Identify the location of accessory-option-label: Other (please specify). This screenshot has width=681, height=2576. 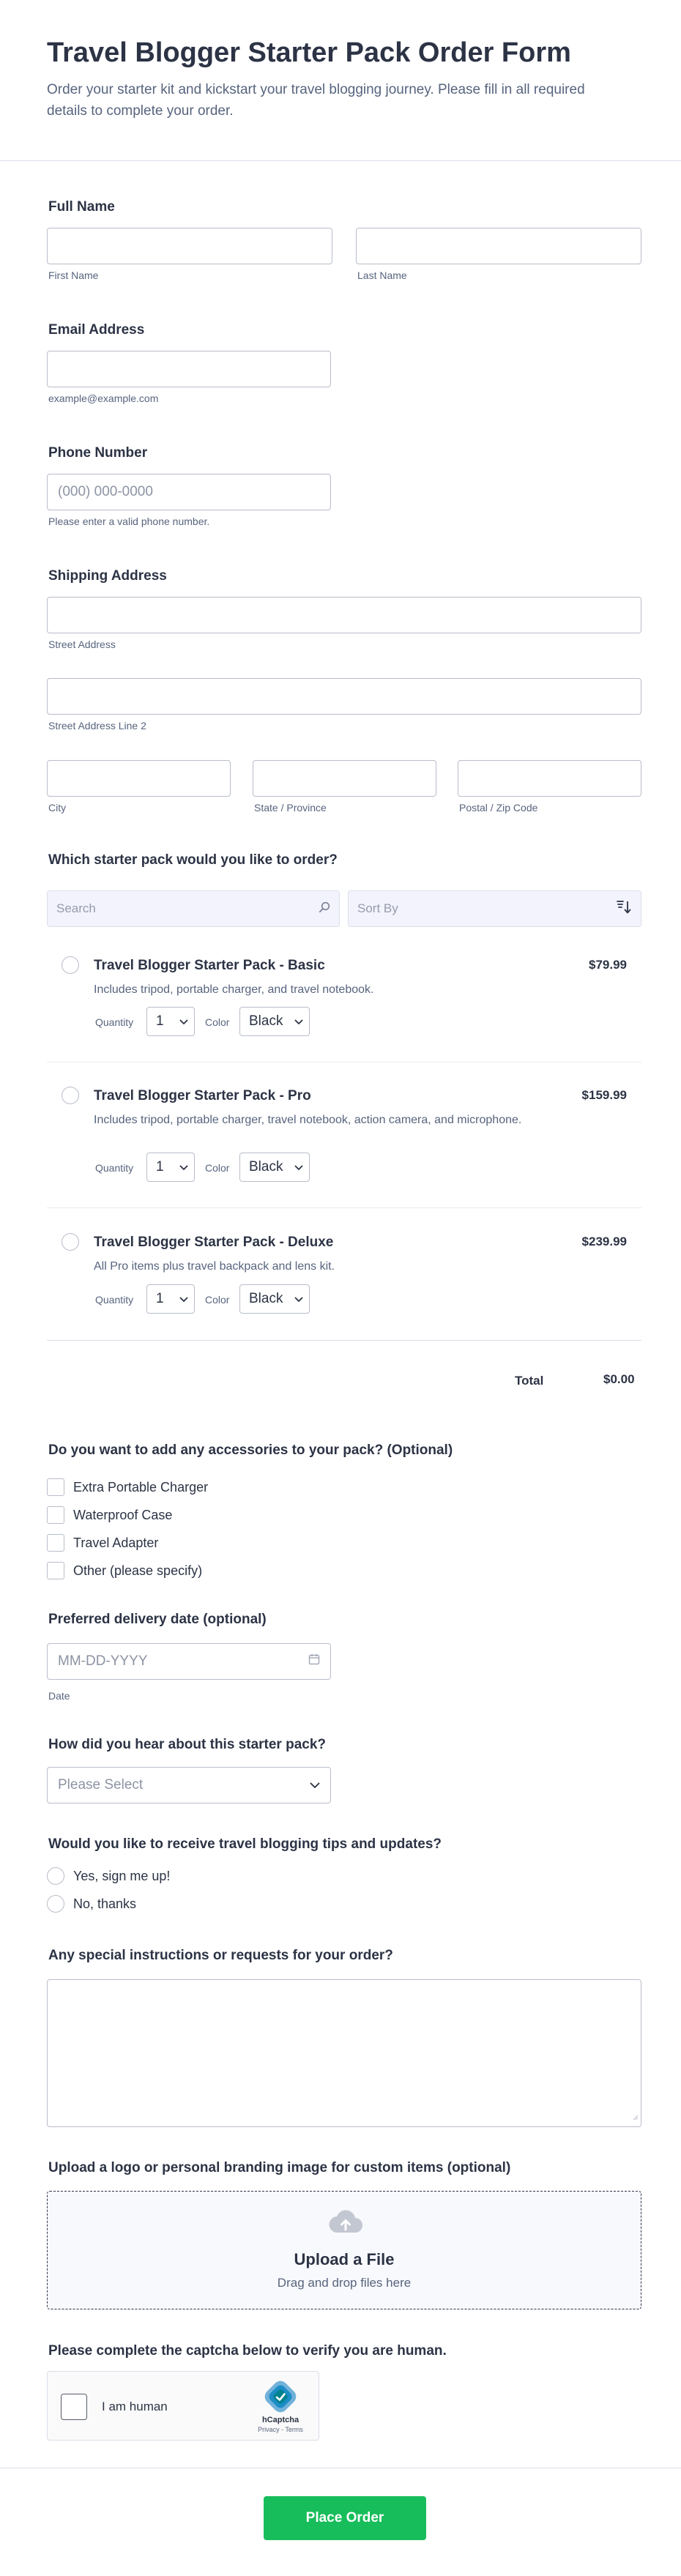
(138, 1570).